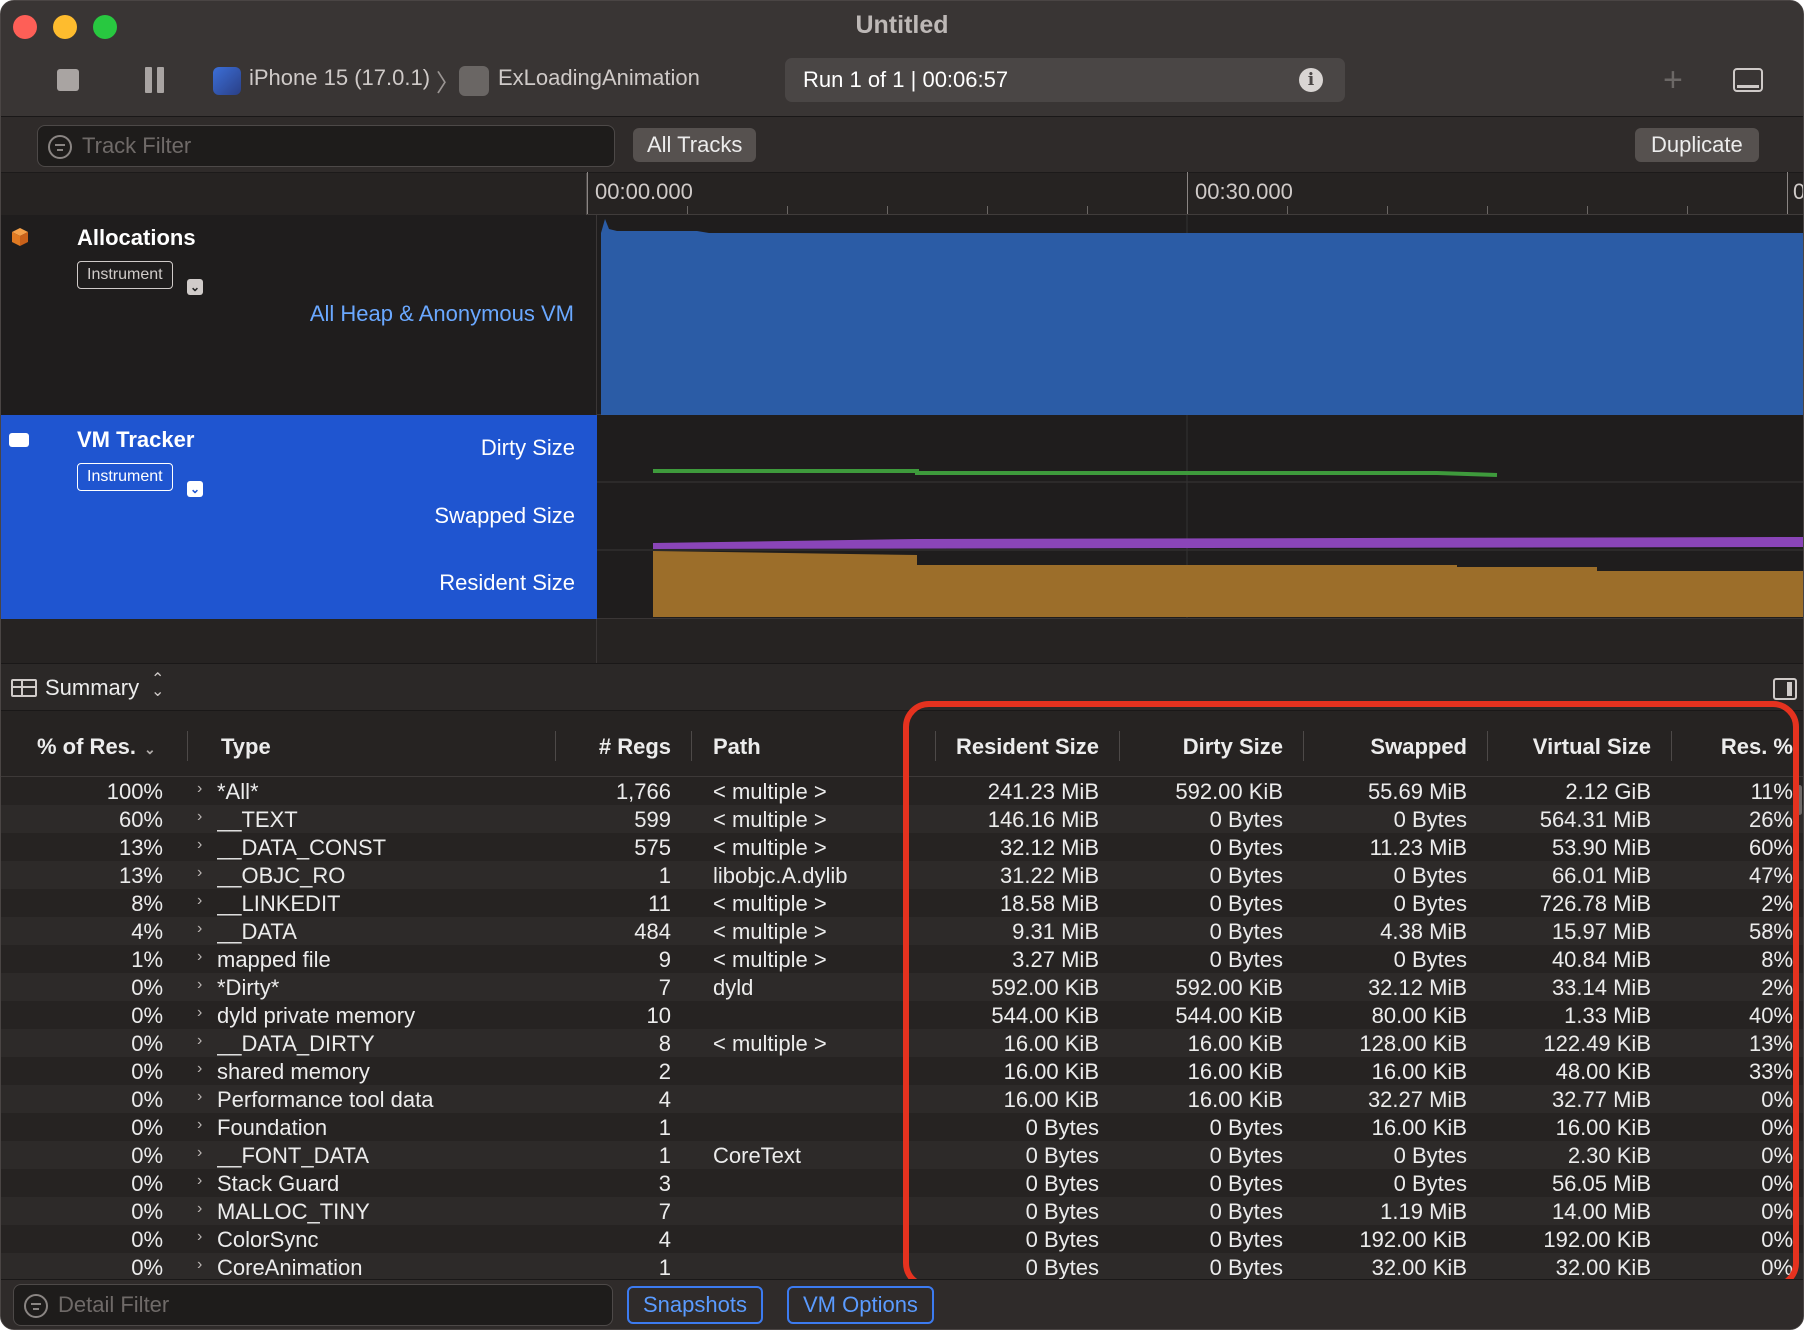 This screenshot has width=1814, height=1338. Describe the element at coordinates (644, 191) in the screenshot. I see `ruler-label-start: 00:00.000` at that location.